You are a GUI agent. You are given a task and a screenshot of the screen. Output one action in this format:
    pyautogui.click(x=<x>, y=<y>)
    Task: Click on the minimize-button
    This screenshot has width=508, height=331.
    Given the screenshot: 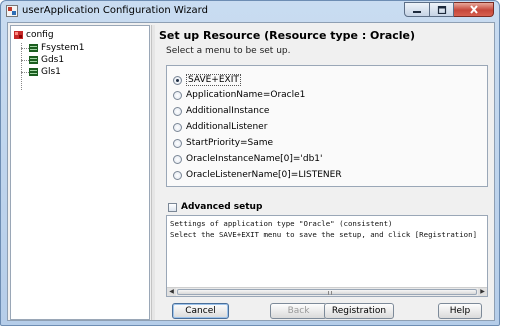 What is the action you would take?
    pyautogui.click(x=417, y=9)
    